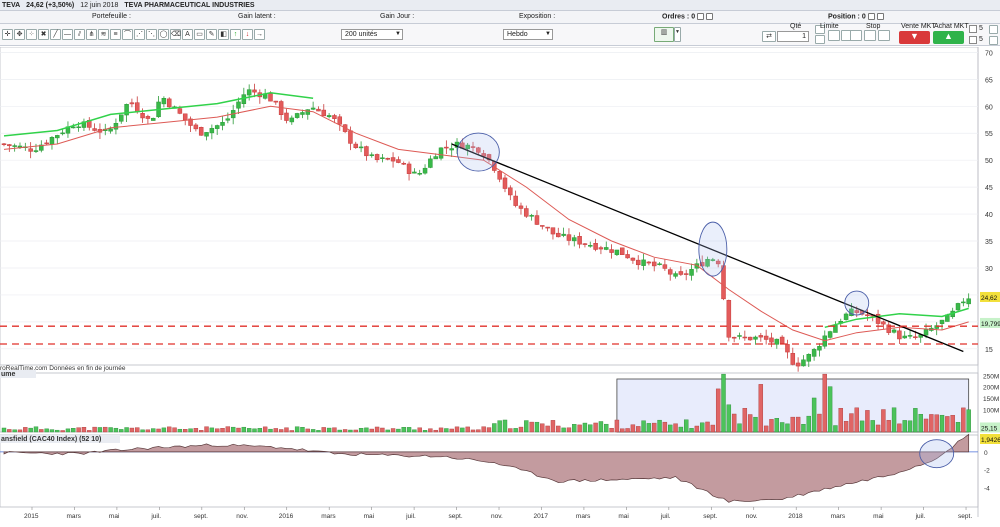 The width and height of the screenshot is (1000, 527). I want to click on note-tool-icon: ✎, so click(211, 34).